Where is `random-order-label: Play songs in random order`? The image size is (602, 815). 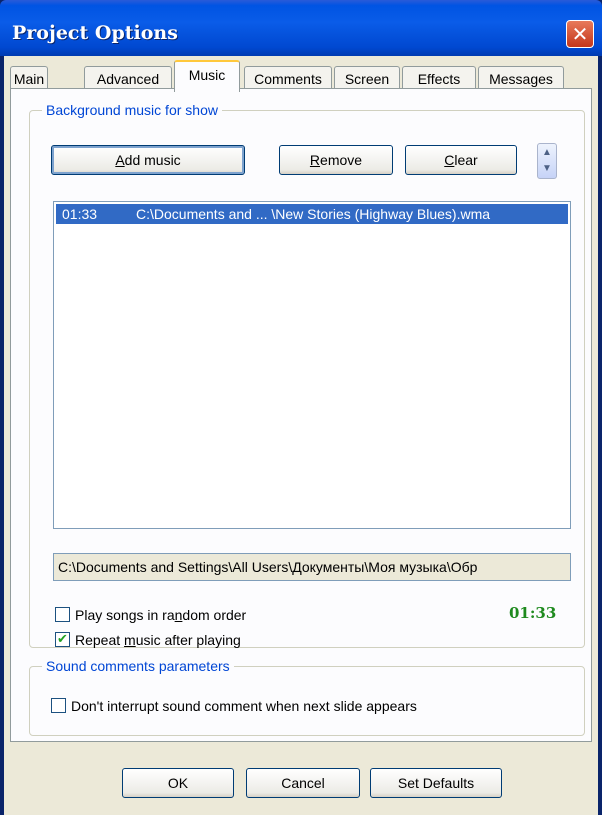 random-order-label: Play songs in random order is located at coordinates (160, 615).